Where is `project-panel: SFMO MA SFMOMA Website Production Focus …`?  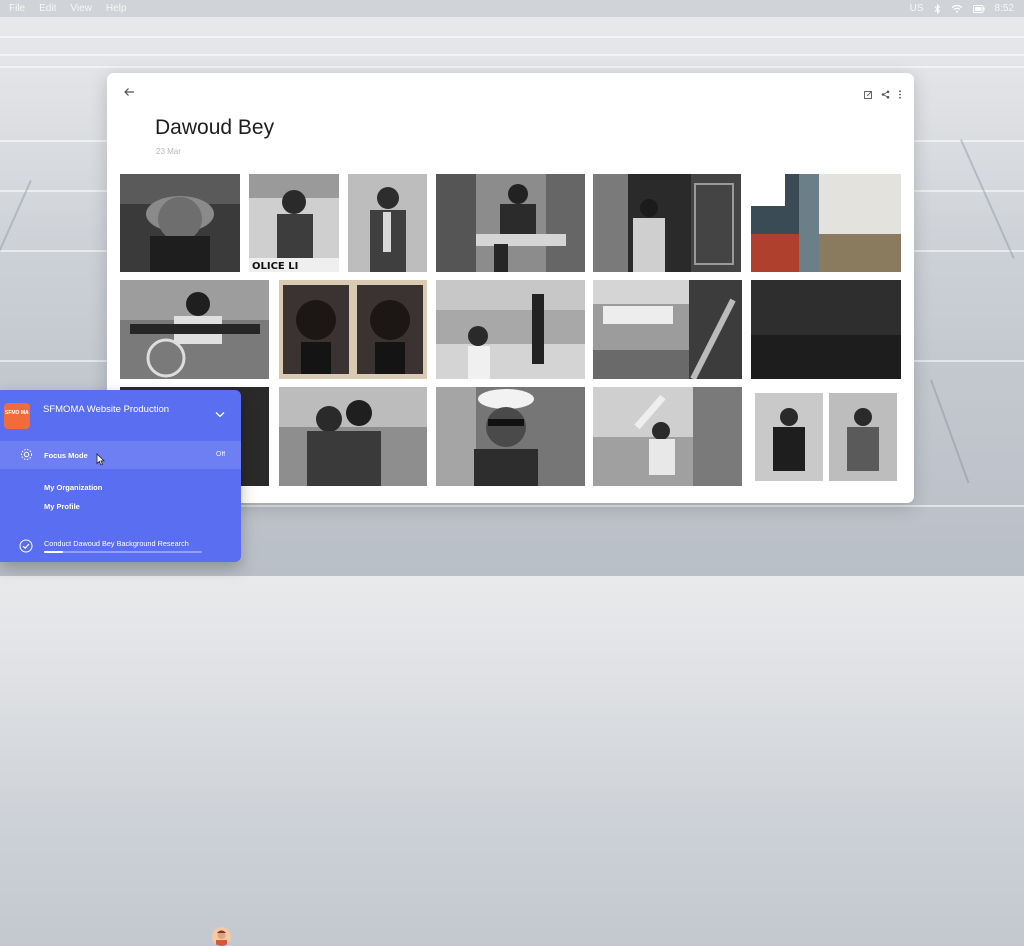 project-panel: SFMO MA SFMOMA Website Production Focus … is located at coordinates (120, 668).